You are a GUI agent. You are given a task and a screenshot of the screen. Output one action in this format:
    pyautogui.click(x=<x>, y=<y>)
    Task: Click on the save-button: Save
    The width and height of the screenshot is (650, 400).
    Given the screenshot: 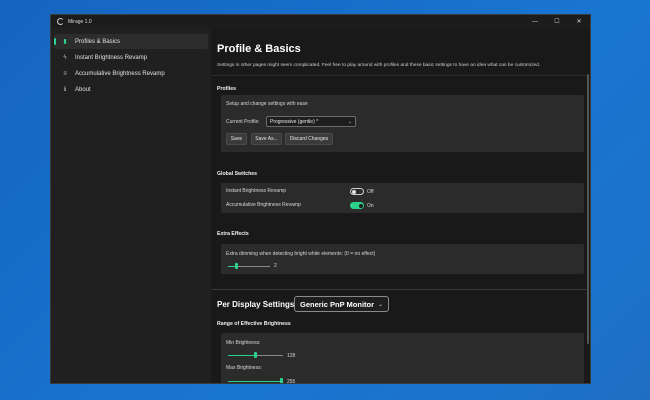 What is the action you would take?
    pyautogui.click(x=236, y=139)
    